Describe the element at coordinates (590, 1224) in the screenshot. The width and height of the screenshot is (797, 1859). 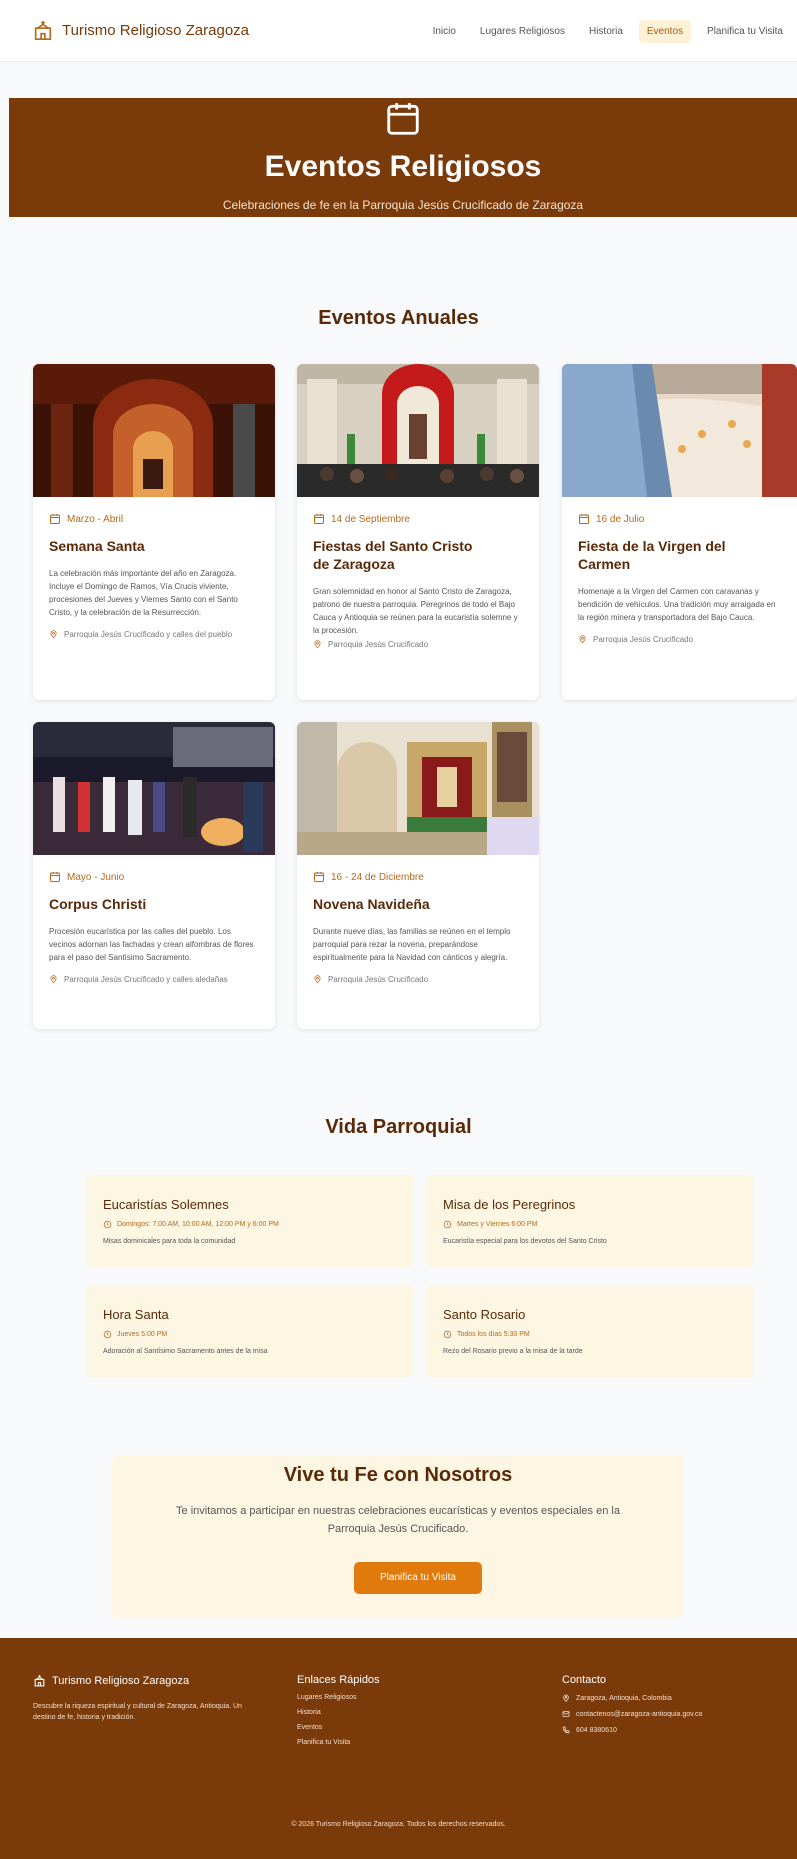
I see `parish-item-time: Martes y Viernes 6:00 PM` at that location.